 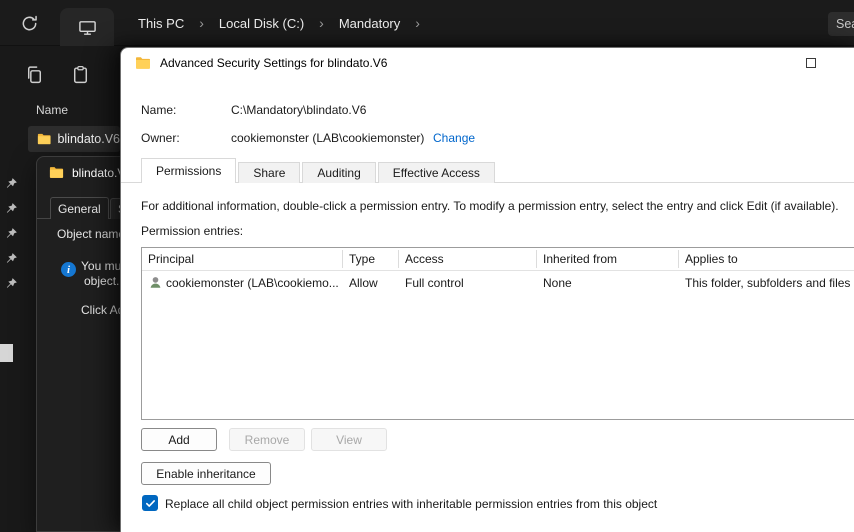 I want to click on column-header-access: Access, so click(x=424, y=259).